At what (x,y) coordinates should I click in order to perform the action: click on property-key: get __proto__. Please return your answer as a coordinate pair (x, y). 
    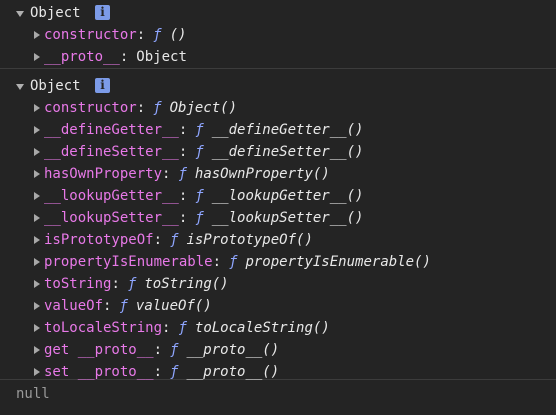
    Looking at the image, I should click on (99, 350).